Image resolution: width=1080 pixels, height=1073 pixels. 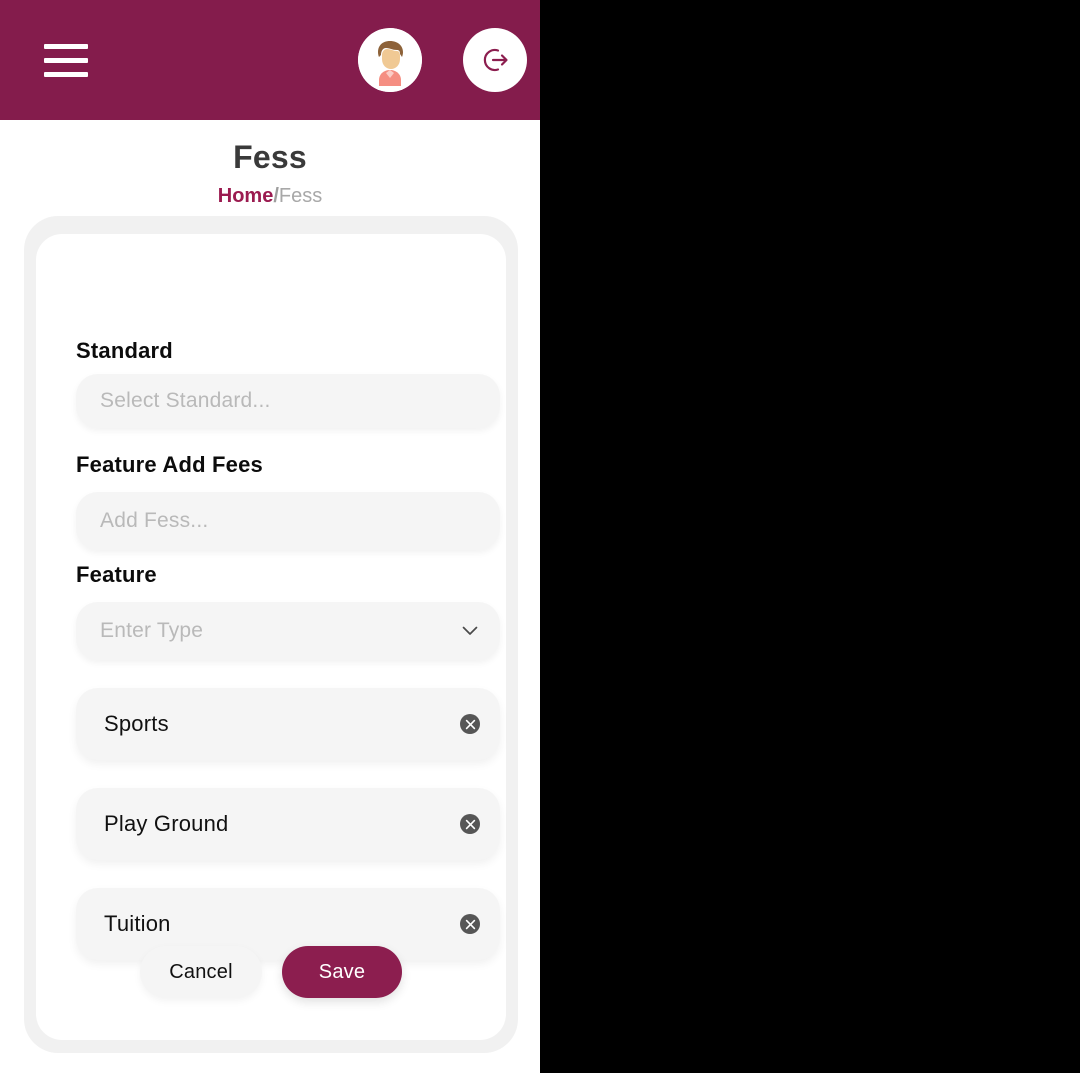 What do you see at coordinates (201, 972) in the screenshot?
I see `cancel-button: Cancel` at bounding box center [201, 972].